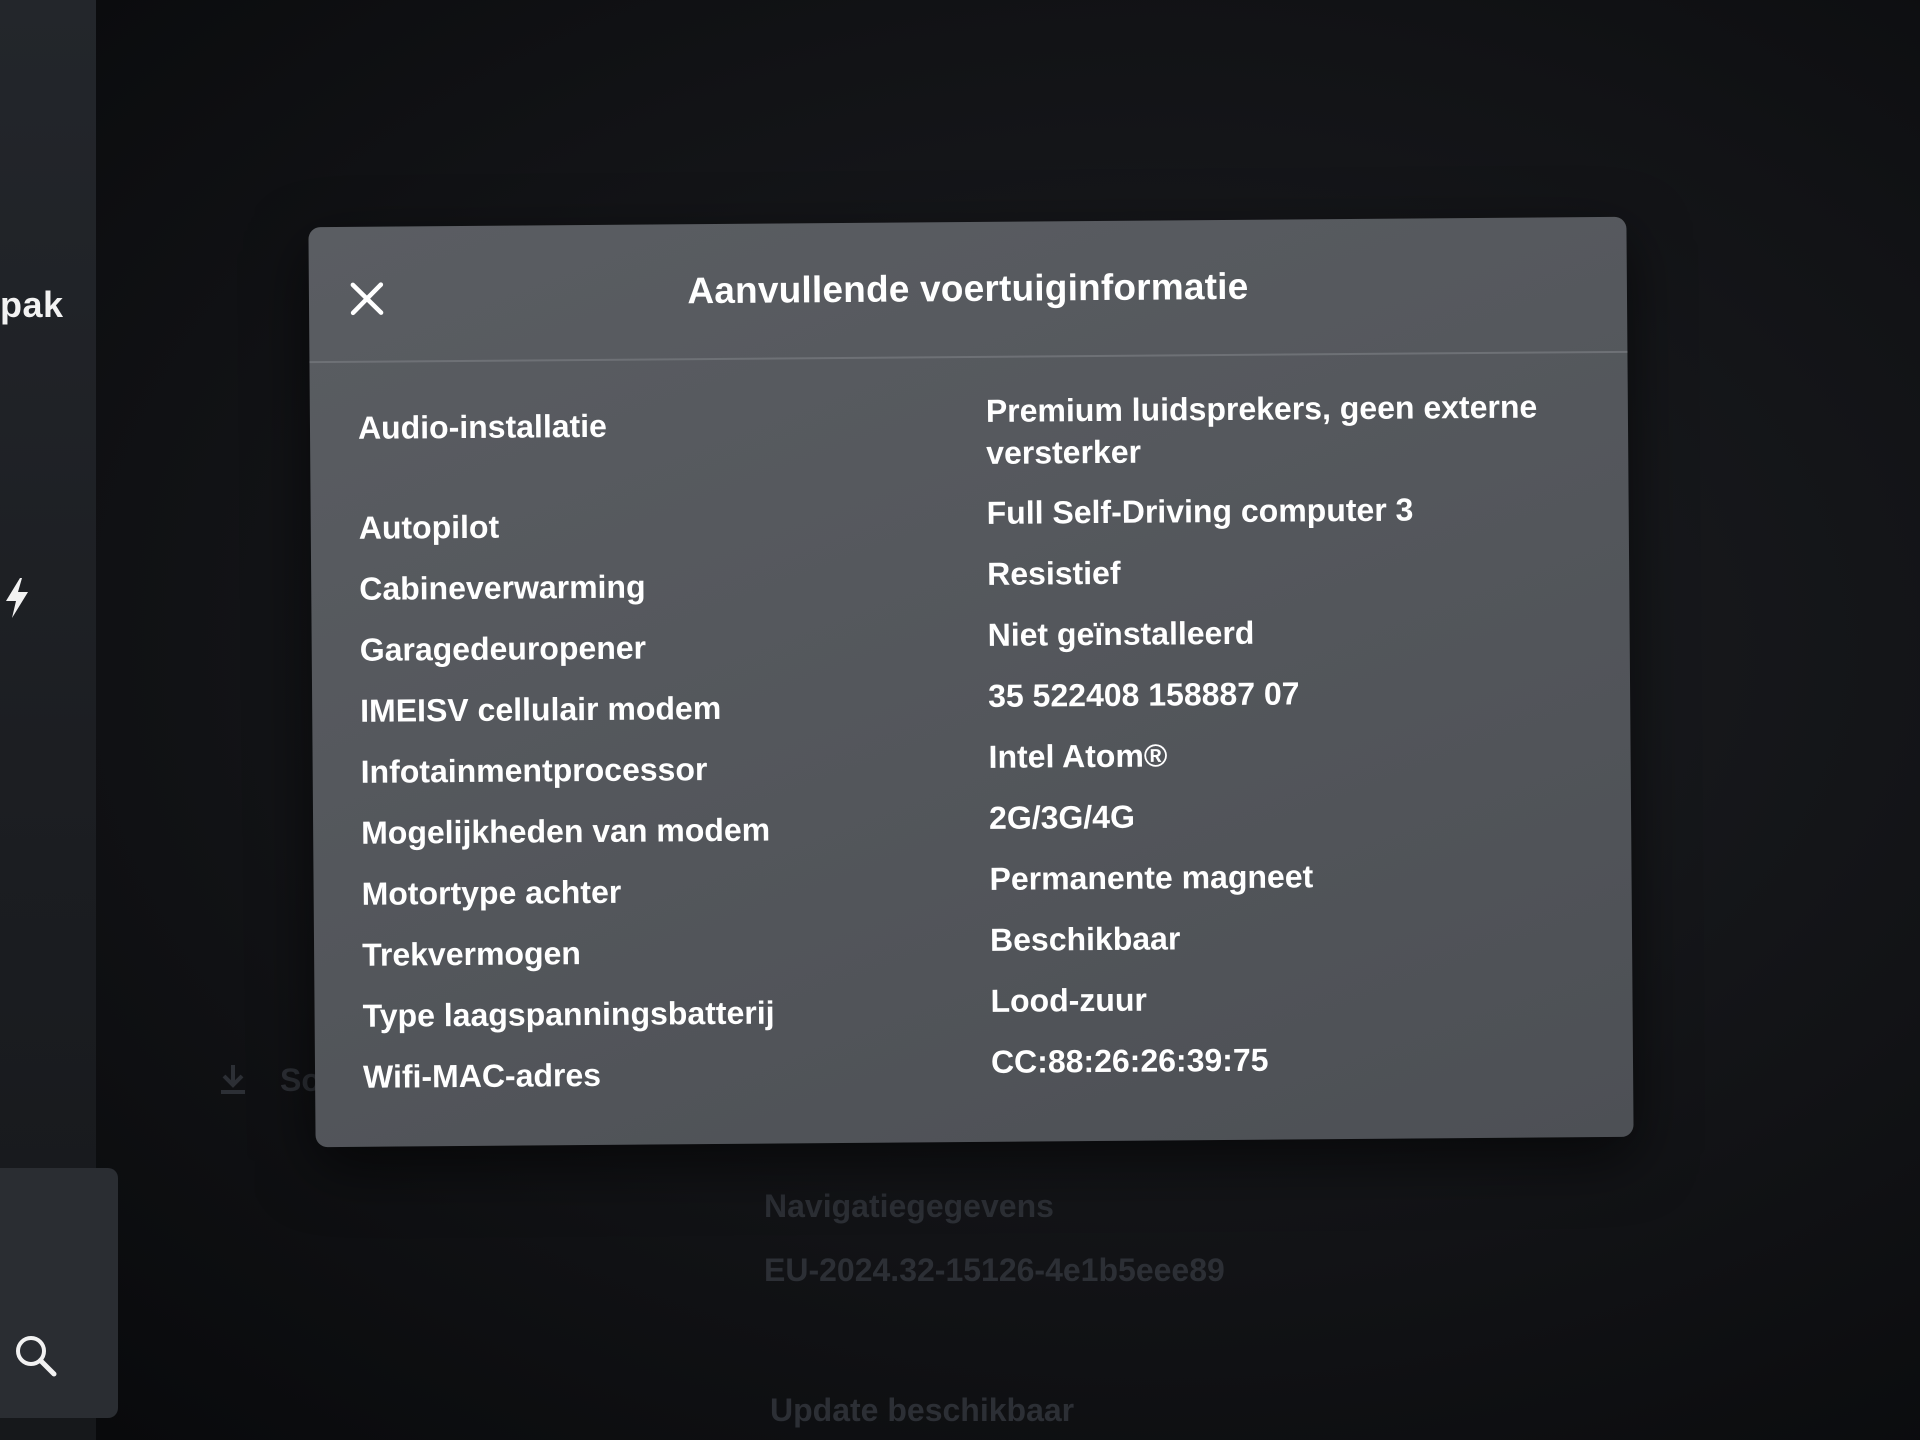  I want to click on info-value-garage-door: Niet geïnstalleerd, so click(1121, 633).